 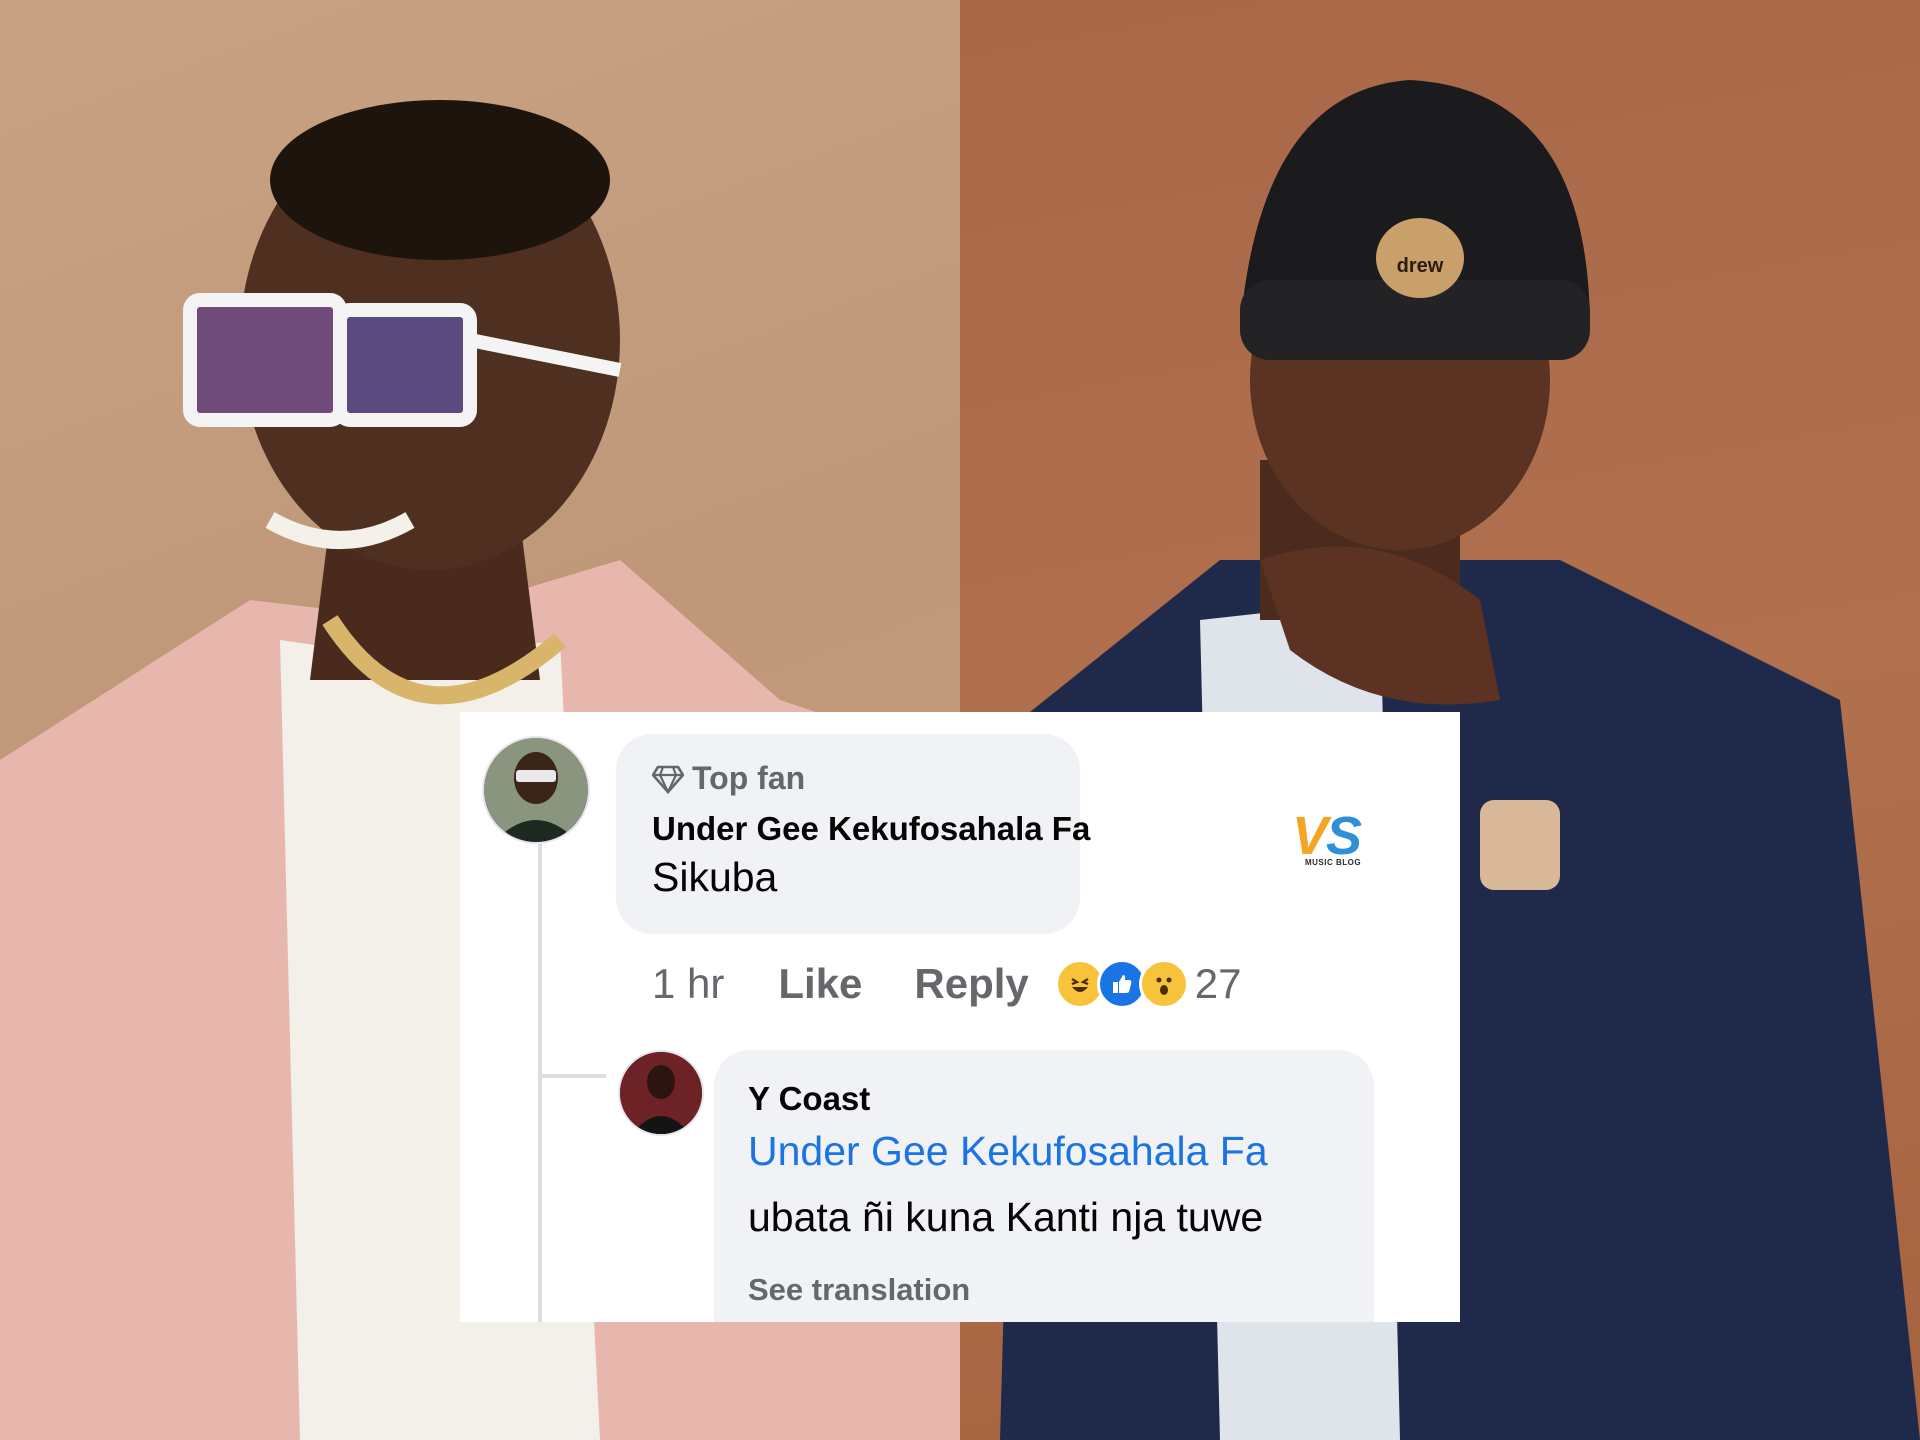 What do you see at coordinates (1333, 862) in the screenshot?
I see `watermark-tagline: MUSIC BLOG` at bounding box center [1333, 862].